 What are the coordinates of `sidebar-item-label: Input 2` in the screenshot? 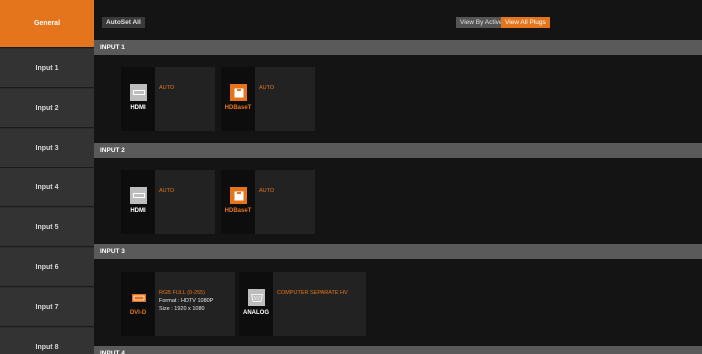 It's located at (47, 108).